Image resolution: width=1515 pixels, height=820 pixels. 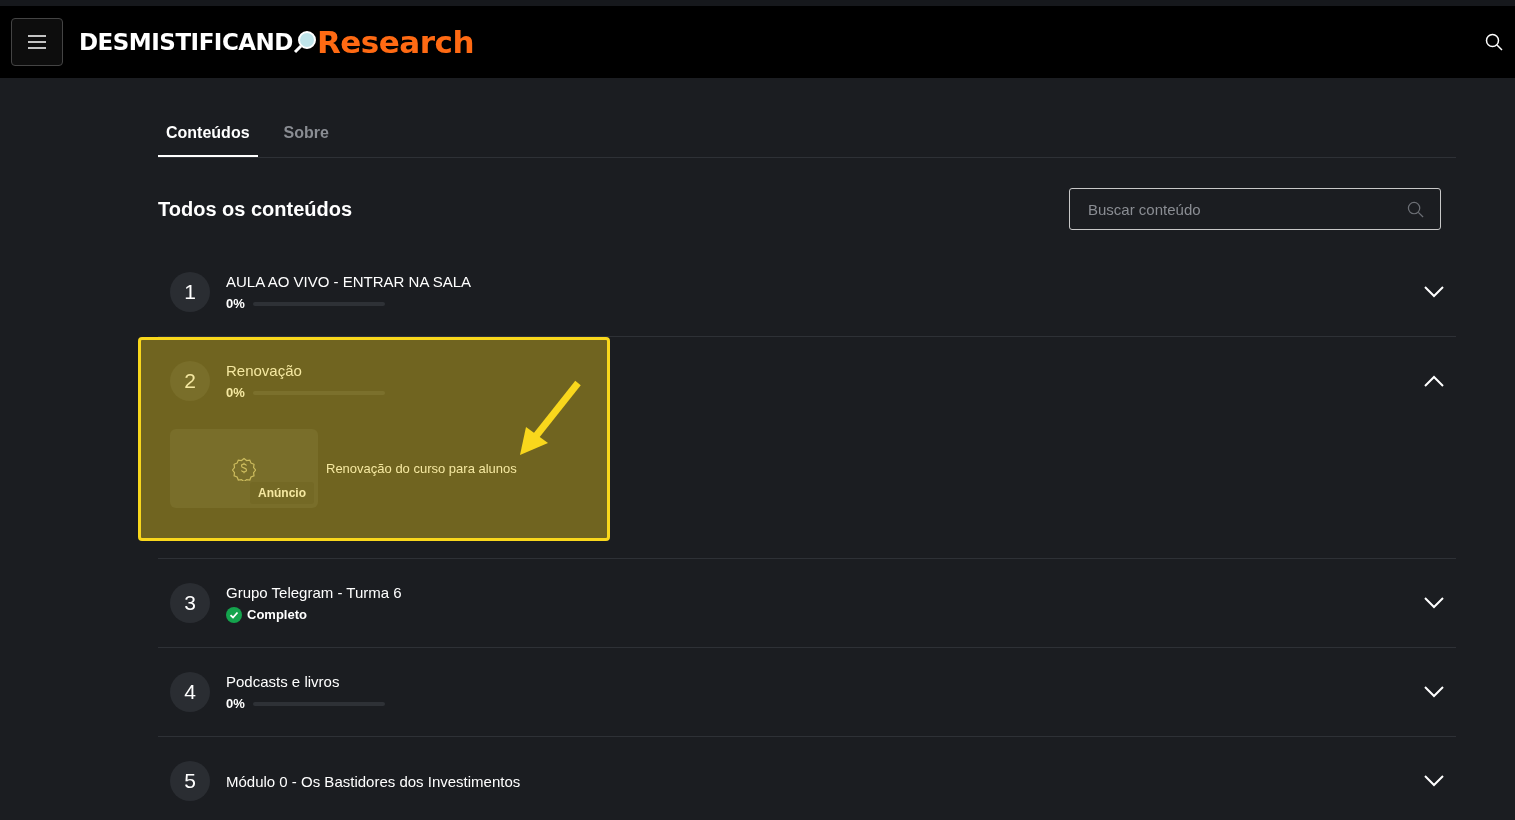 I want to click on menu-button, so click(x=37, y=42).